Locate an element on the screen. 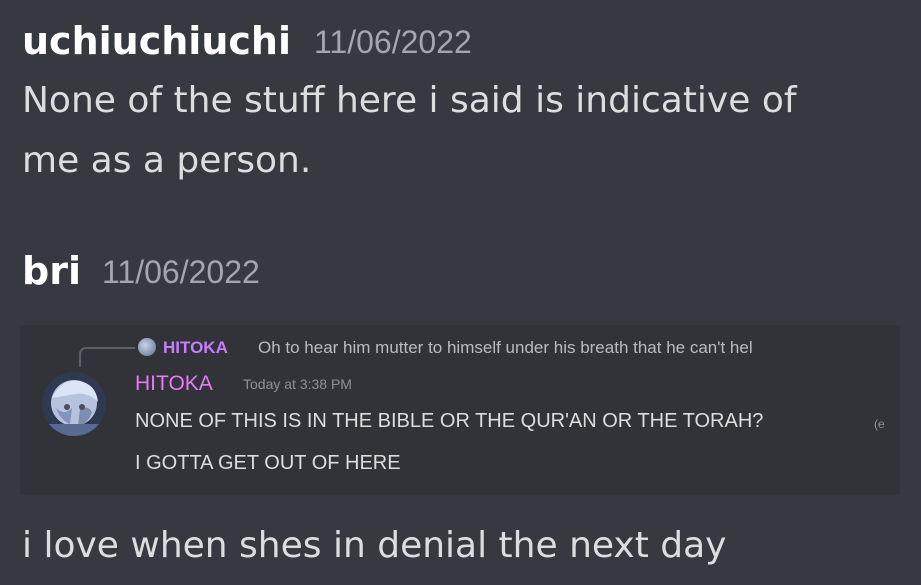  reply-author: HITOKA is located at coordinates (195, 347).